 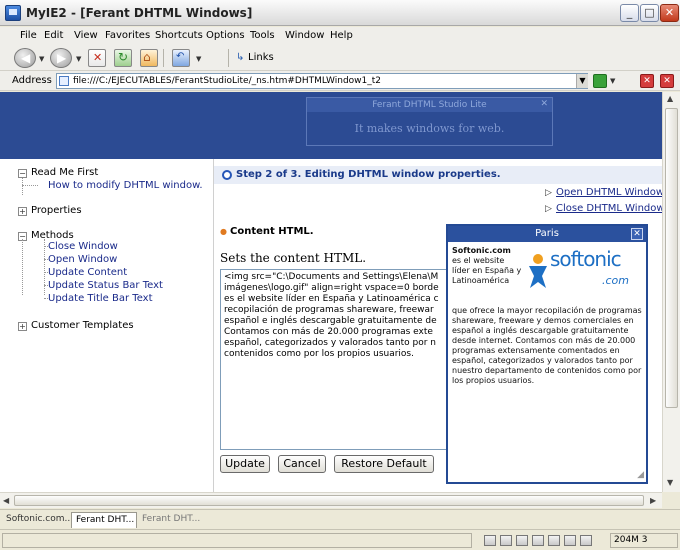 I want to click on cancel-button: Cancel, so click(x=302, y=464).